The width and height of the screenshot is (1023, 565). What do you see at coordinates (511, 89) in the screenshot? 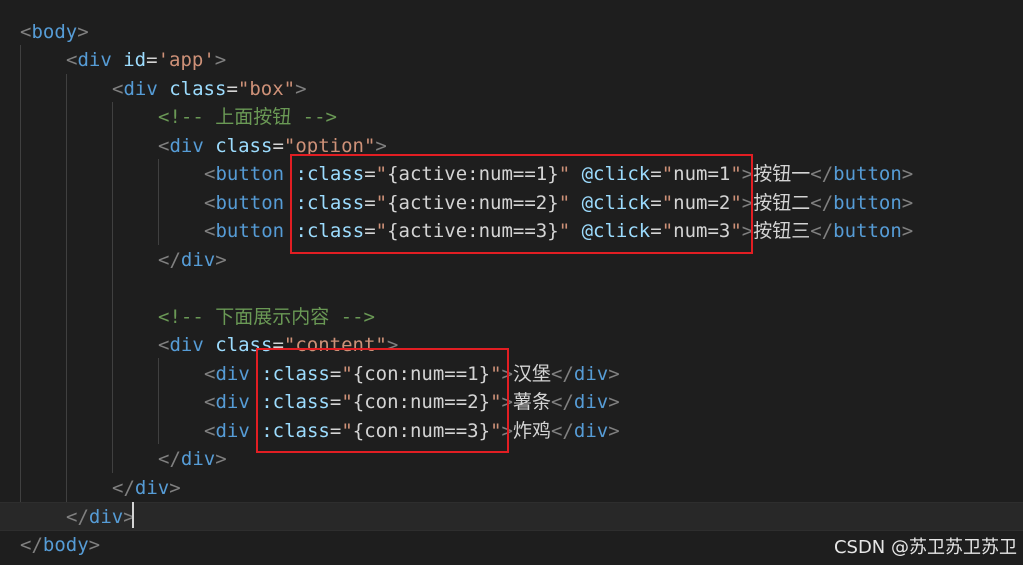
I see `code-line: <div class="box">` at bounding box center [511, 89].